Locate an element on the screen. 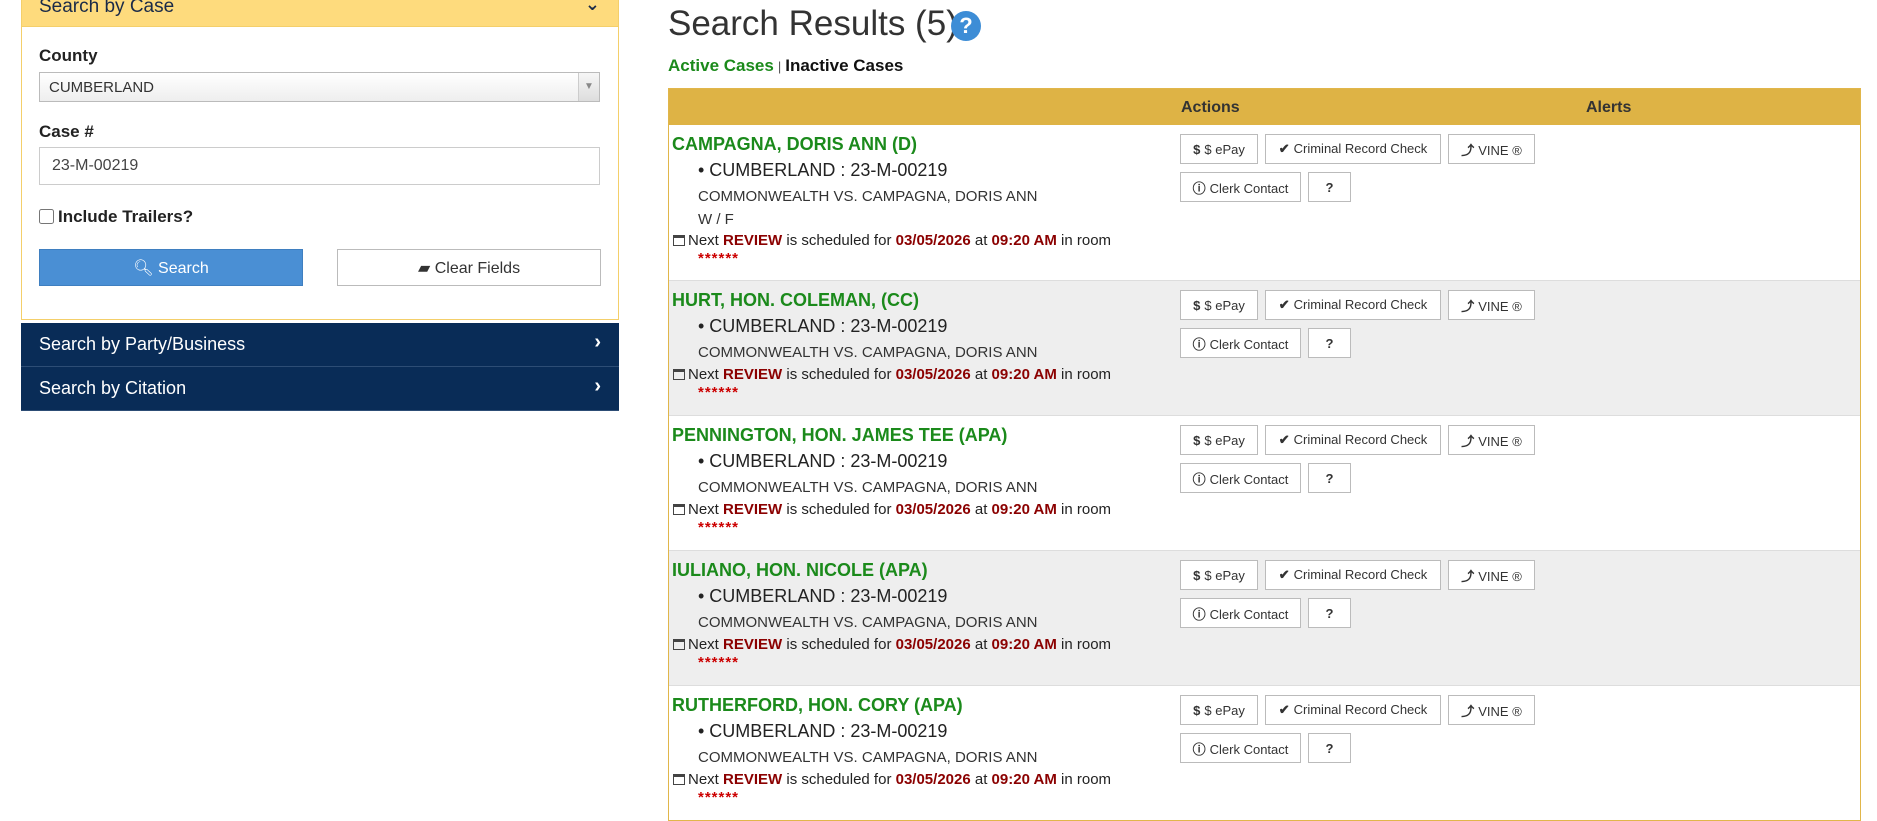 This screenshot has height=821, width=1877. search-by-party-title: Search by Party/Business is located at coordinates (142, 344).